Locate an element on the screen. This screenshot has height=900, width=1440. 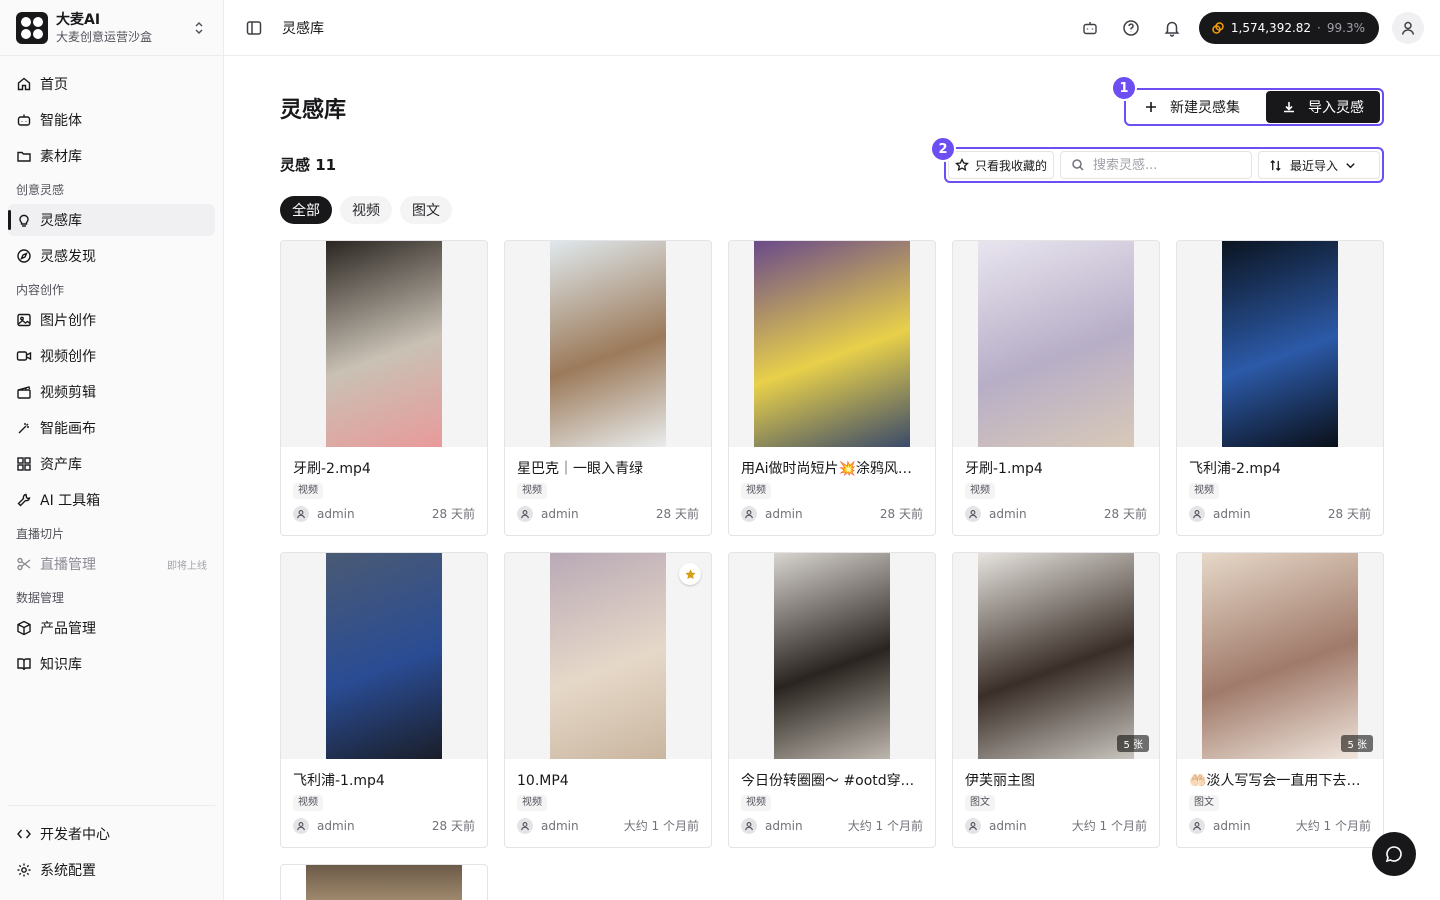
sidebar-item-code: 开发者中心 is located at coordinates (111, 834).